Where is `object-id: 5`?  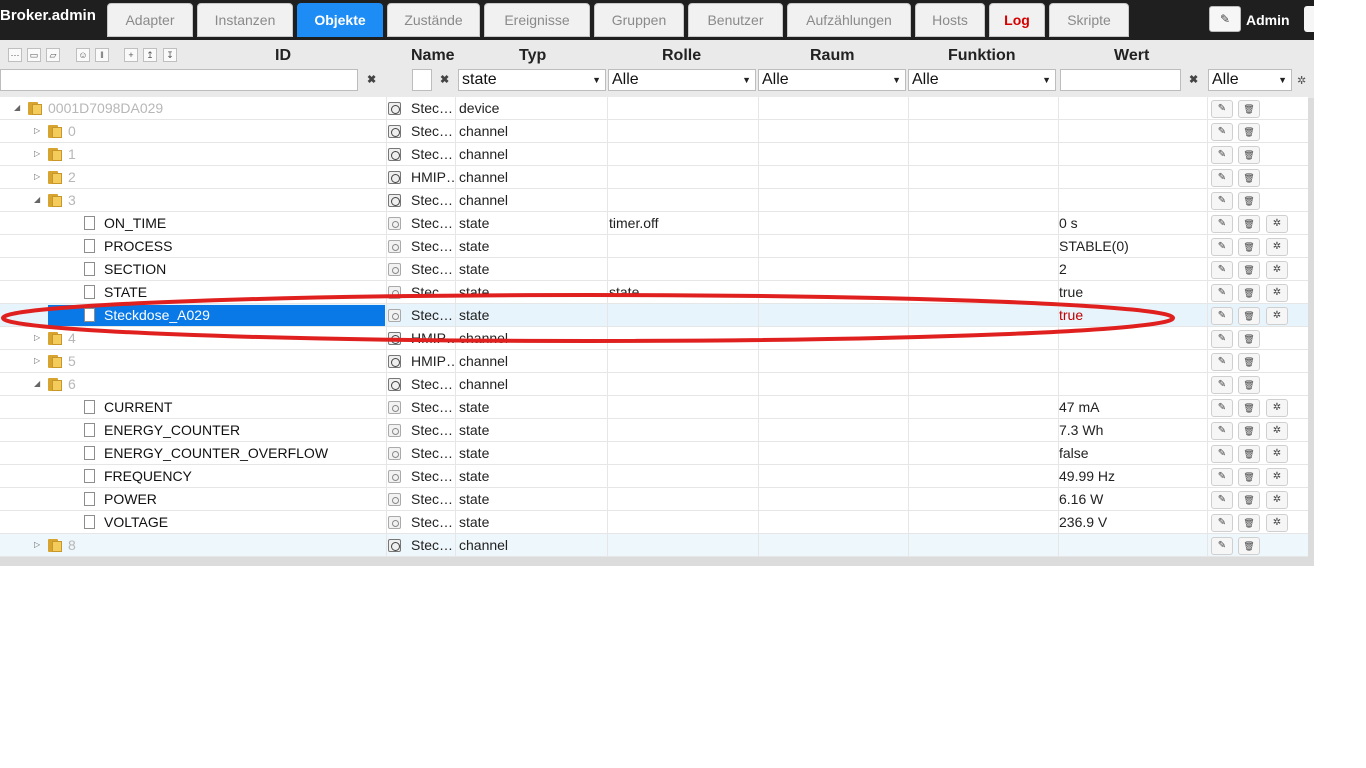
object-id: 5 is located at coordinates (226, 361).